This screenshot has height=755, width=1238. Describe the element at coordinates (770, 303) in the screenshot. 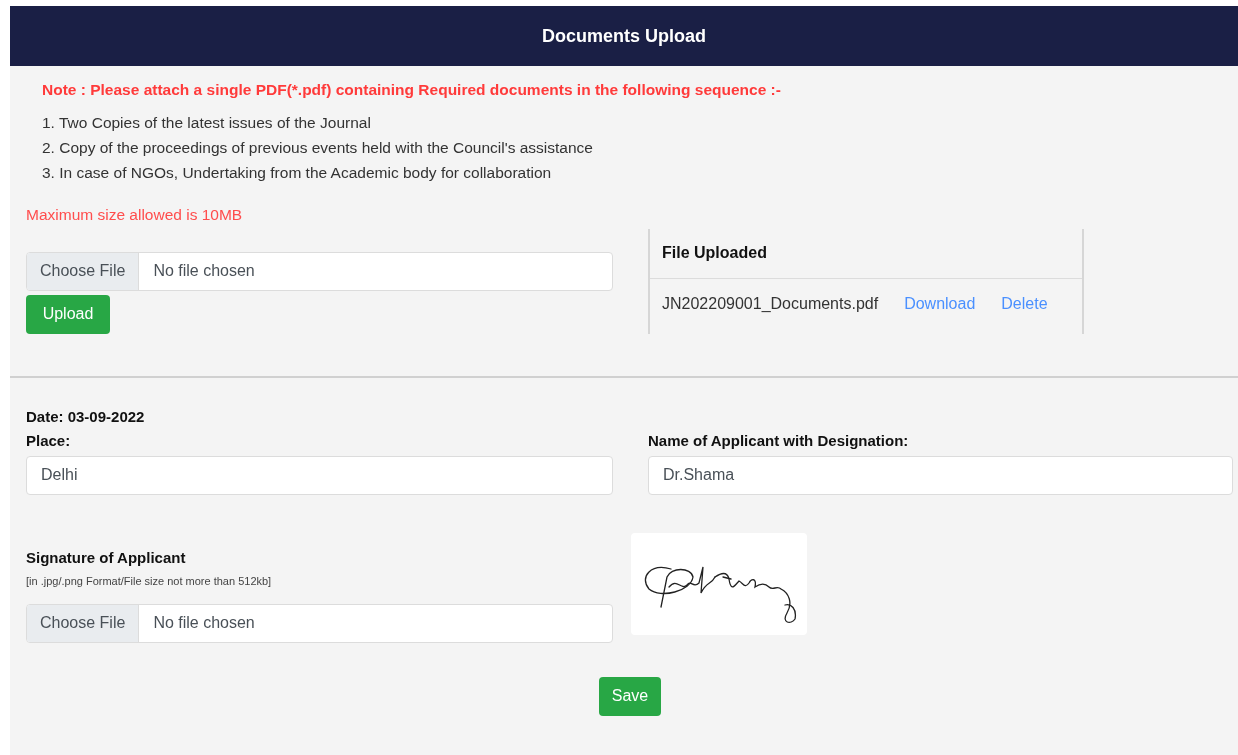

I see `file-name: JN202209001_Documents.pdf` at that location.